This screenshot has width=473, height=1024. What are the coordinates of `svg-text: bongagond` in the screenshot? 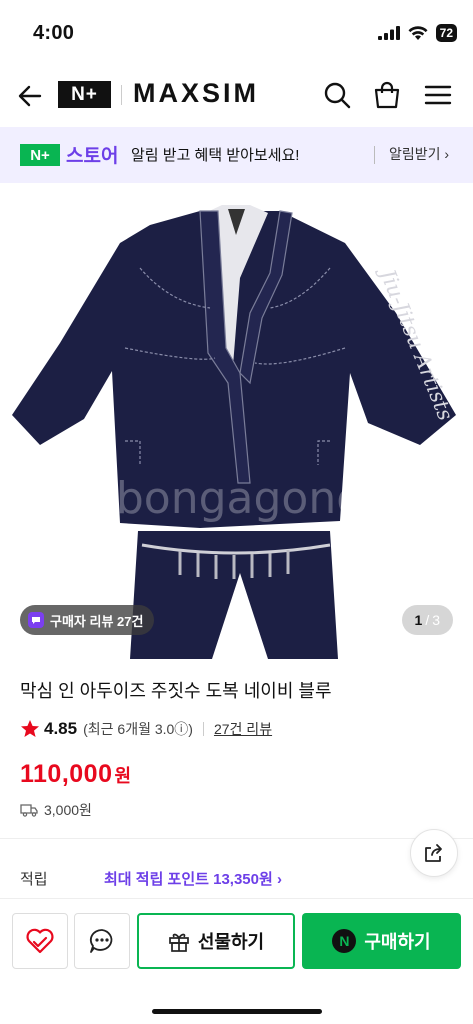 It's located at (240, 498).